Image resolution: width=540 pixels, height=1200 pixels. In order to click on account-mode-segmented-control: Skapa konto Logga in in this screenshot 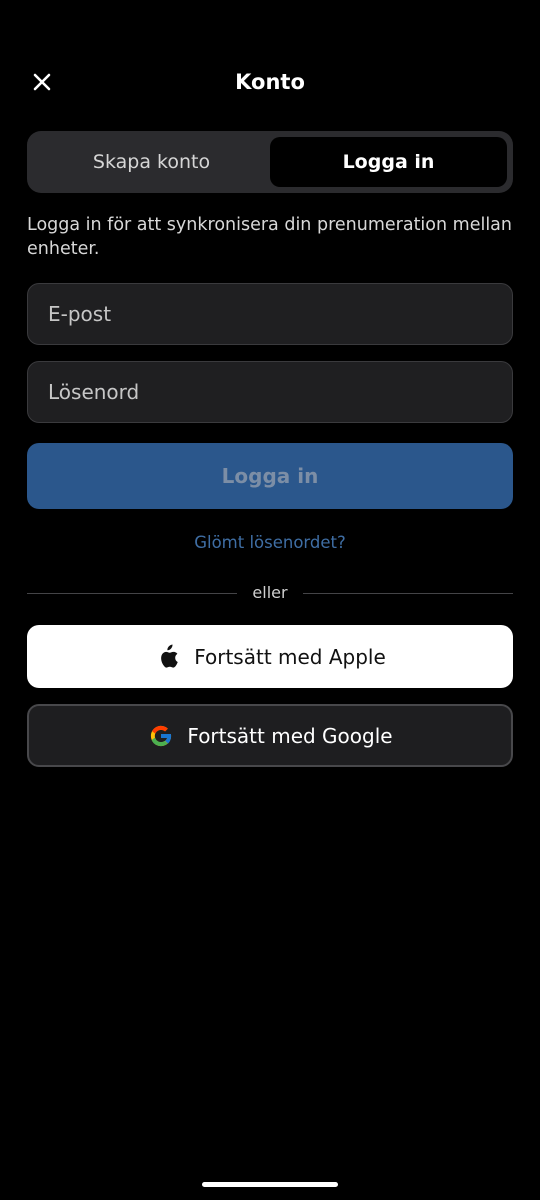, I will do `click(270, 162)`.